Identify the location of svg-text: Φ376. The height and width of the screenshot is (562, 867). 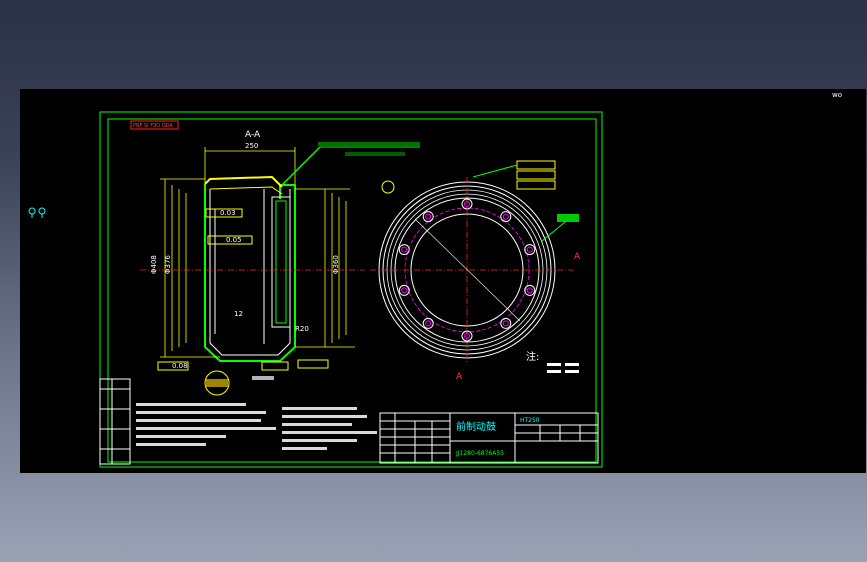
(168, 264).